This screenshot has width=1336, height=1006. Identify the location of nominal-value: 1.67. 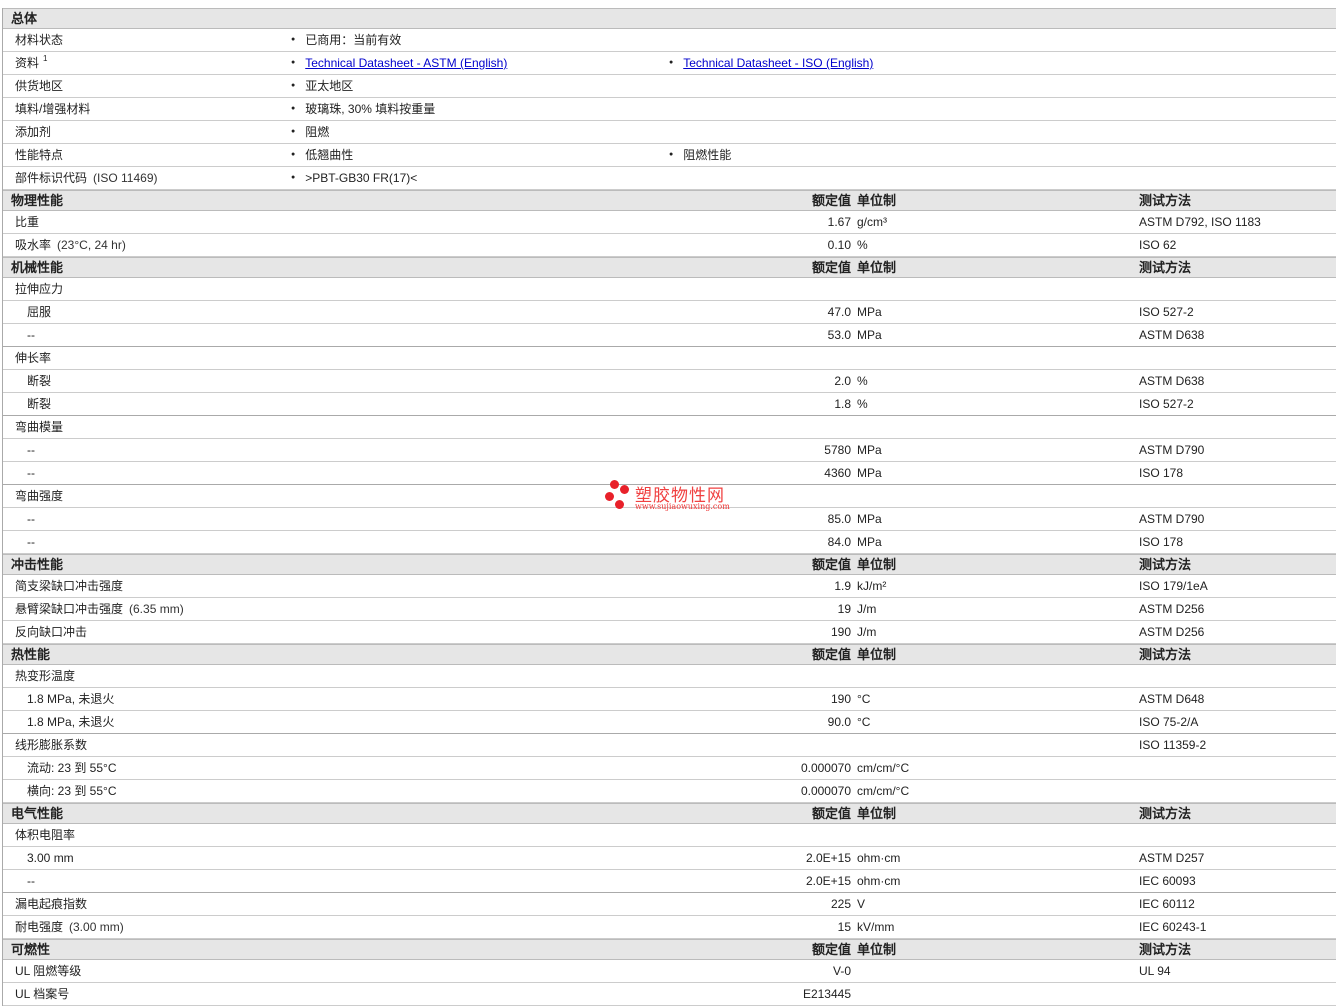
(839, 222).